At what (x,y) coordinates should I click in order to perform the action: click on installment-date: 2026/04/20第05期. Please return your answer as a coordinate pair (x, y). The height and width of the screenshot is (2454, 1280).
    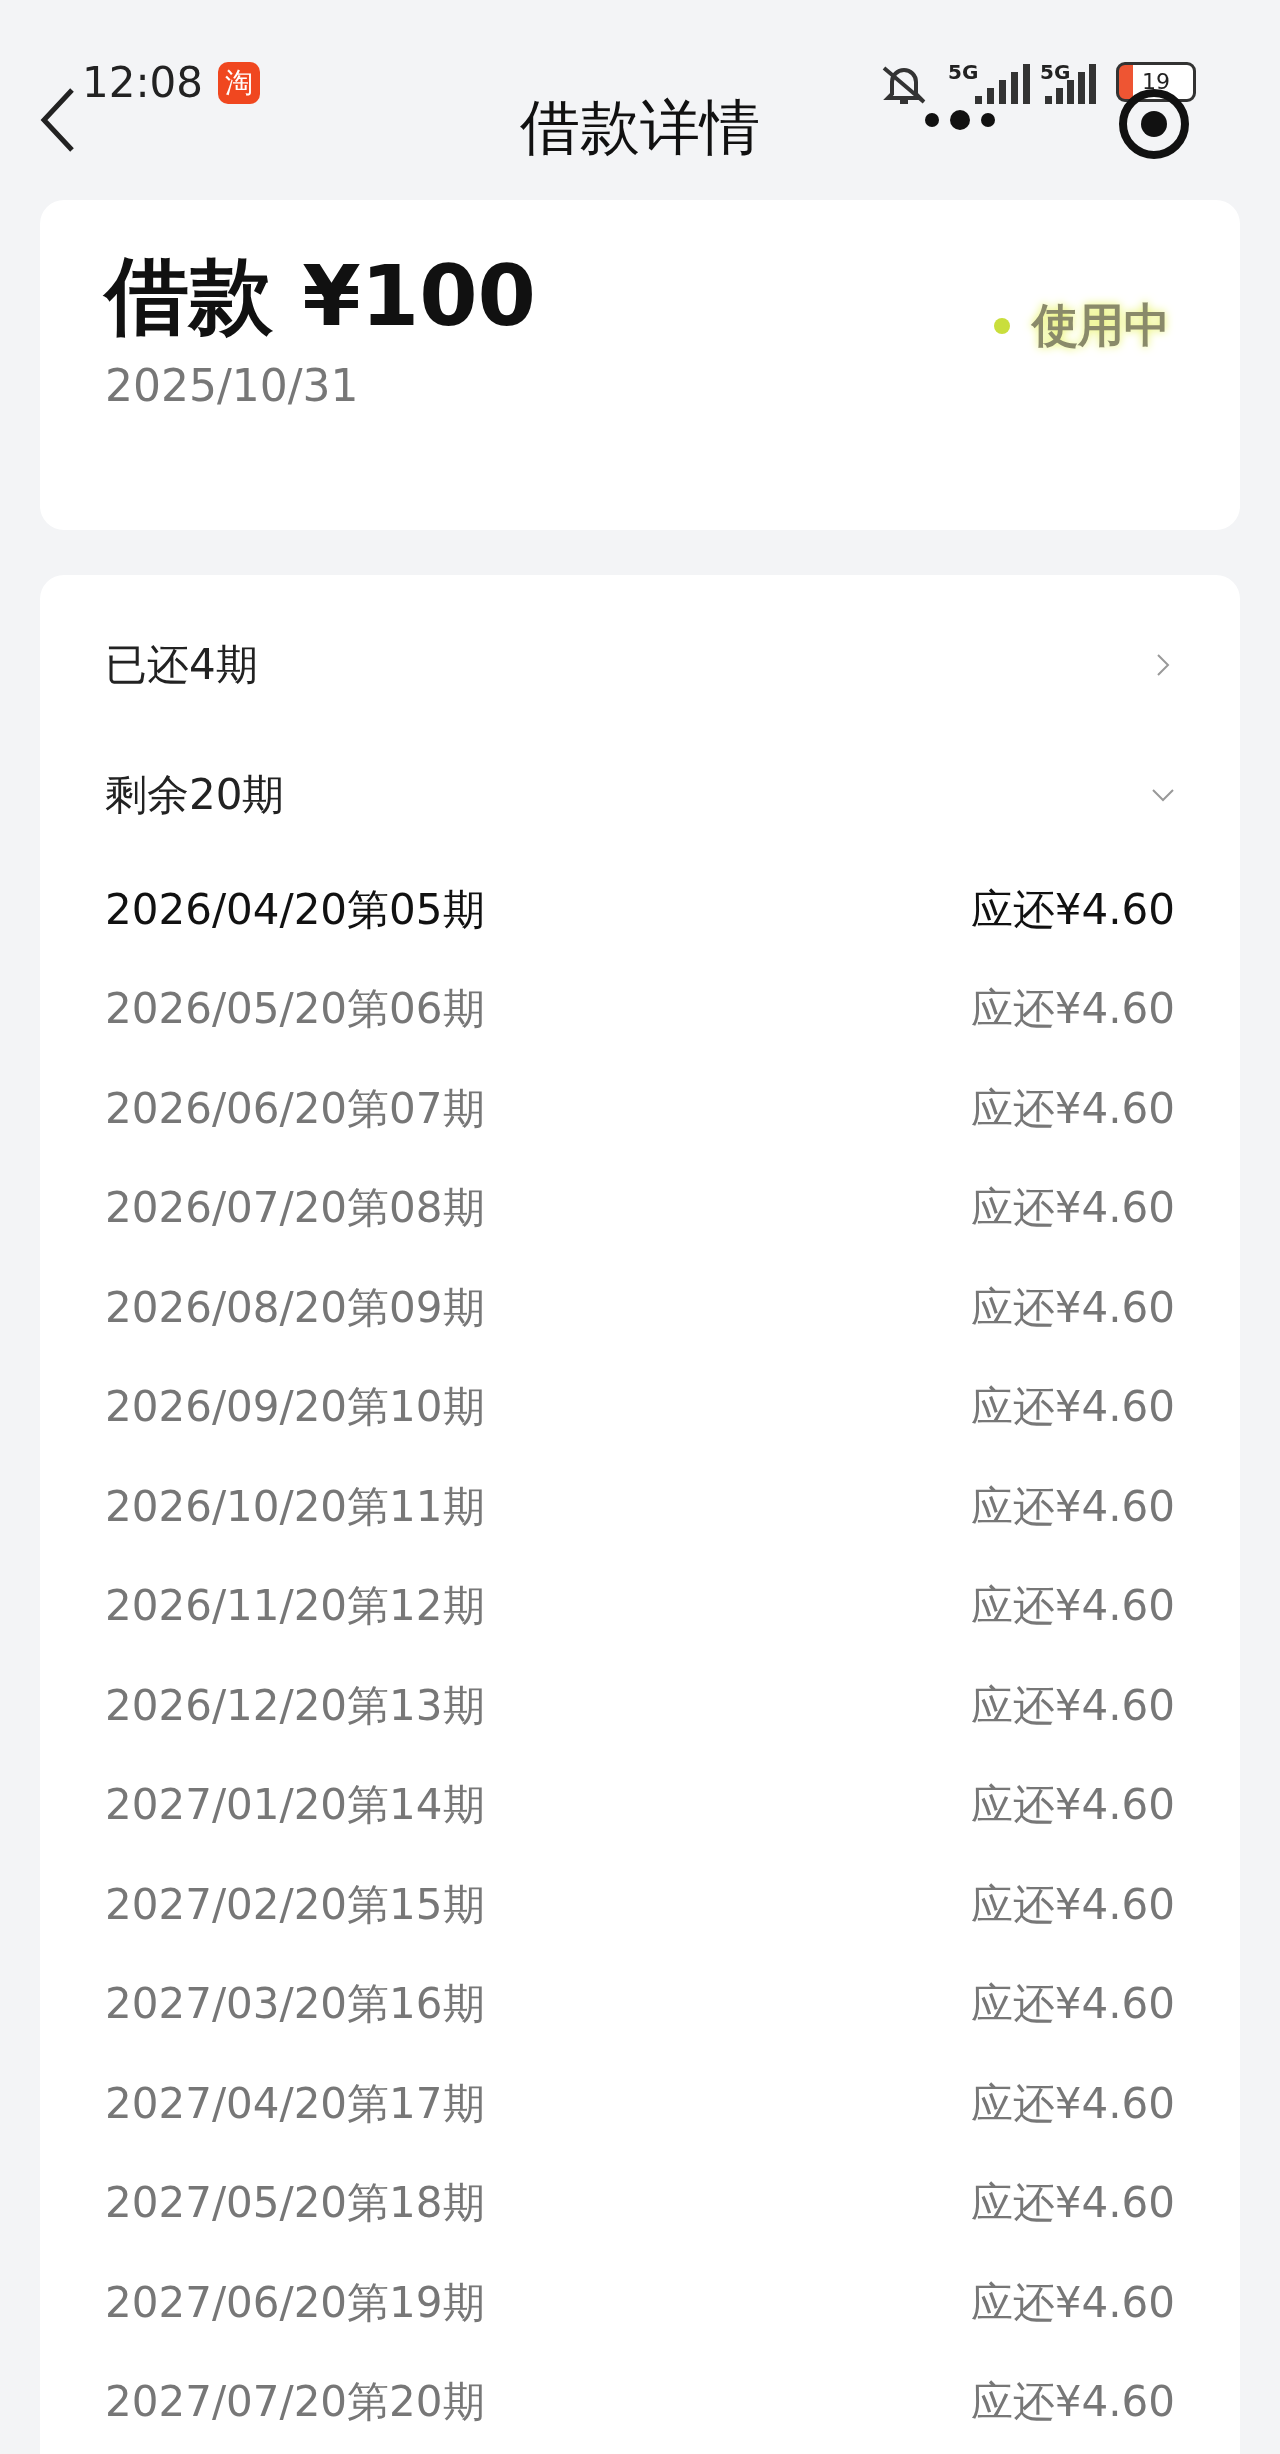
    Looking at the image, I should click on (295, 909).